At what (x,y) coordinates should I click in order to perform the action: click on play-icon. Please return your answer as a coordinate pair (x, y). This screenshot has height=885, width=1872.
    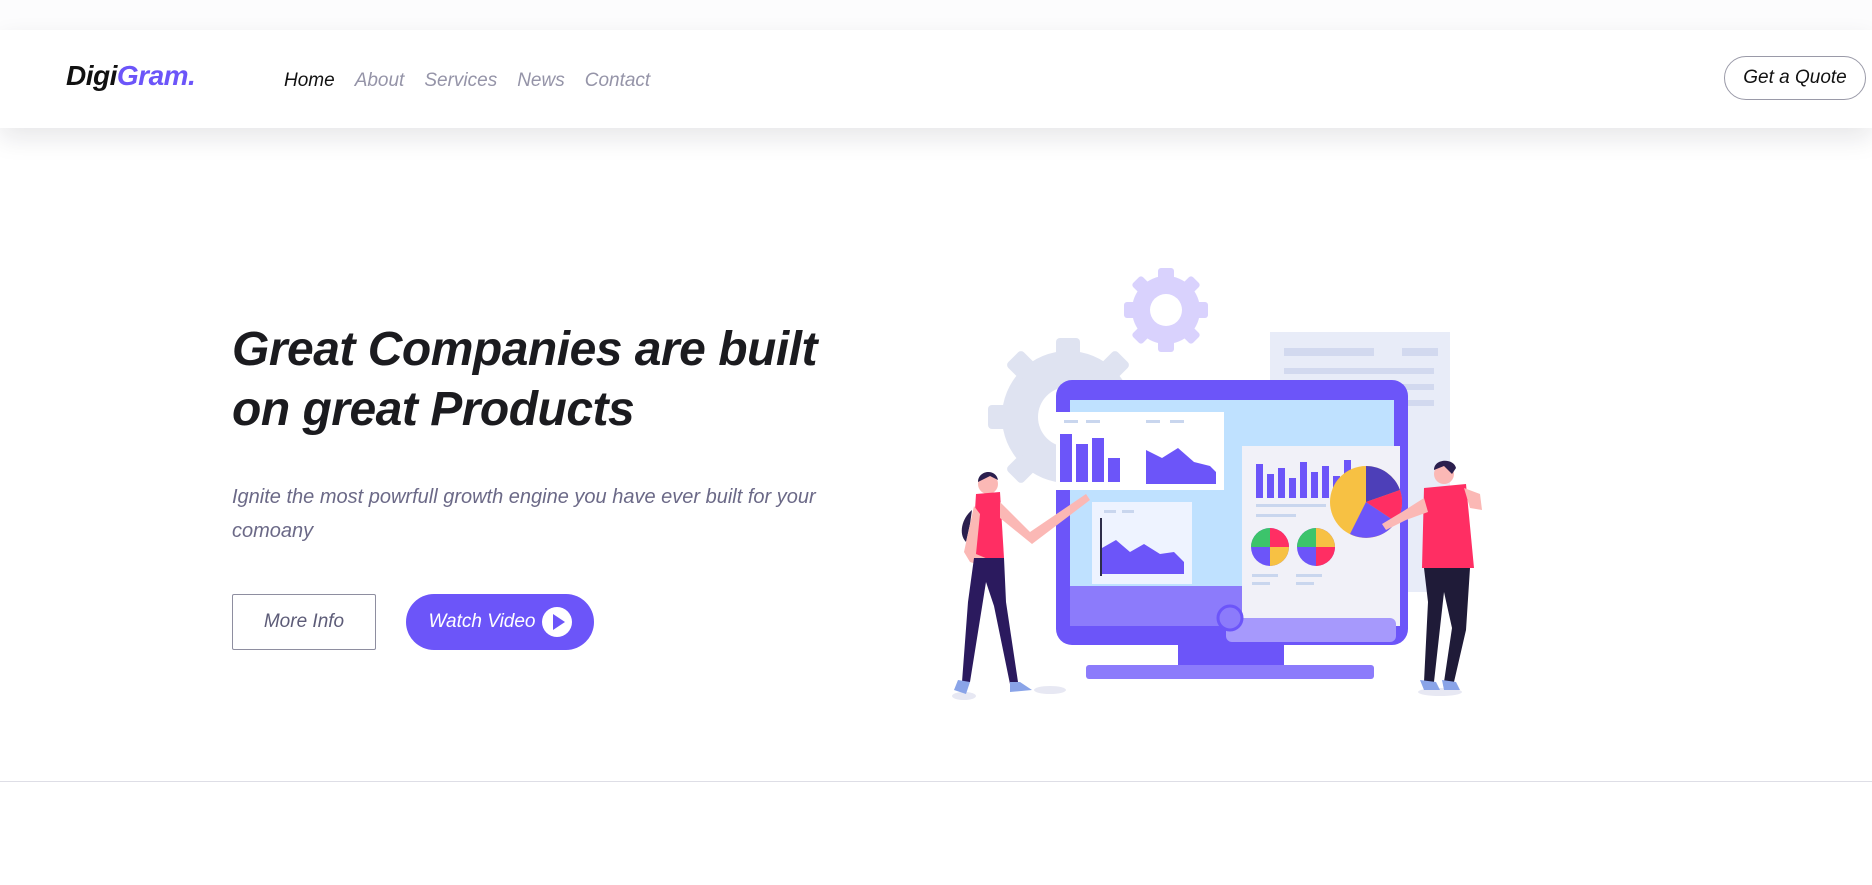
    Looking at the image, I should click on (556, 622).